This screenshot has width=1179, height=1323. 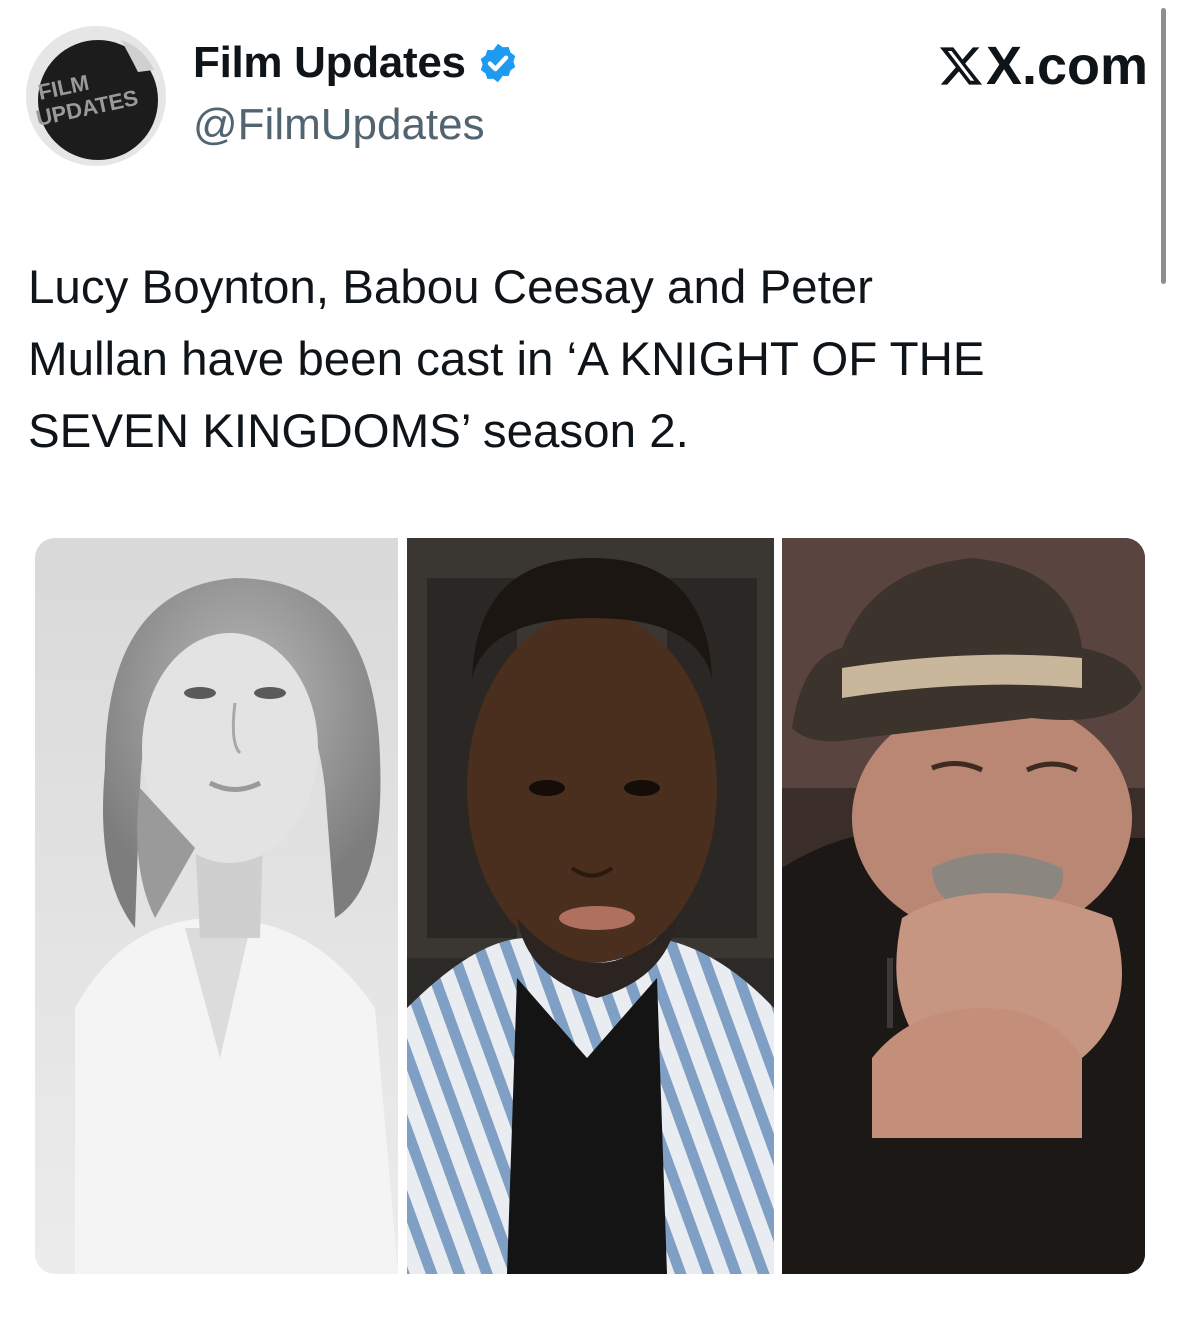 What do you see at coordinates (329, 62) in the screenshot?
I see `display-name-text: Film Updates` at bounding box center [329, 62].